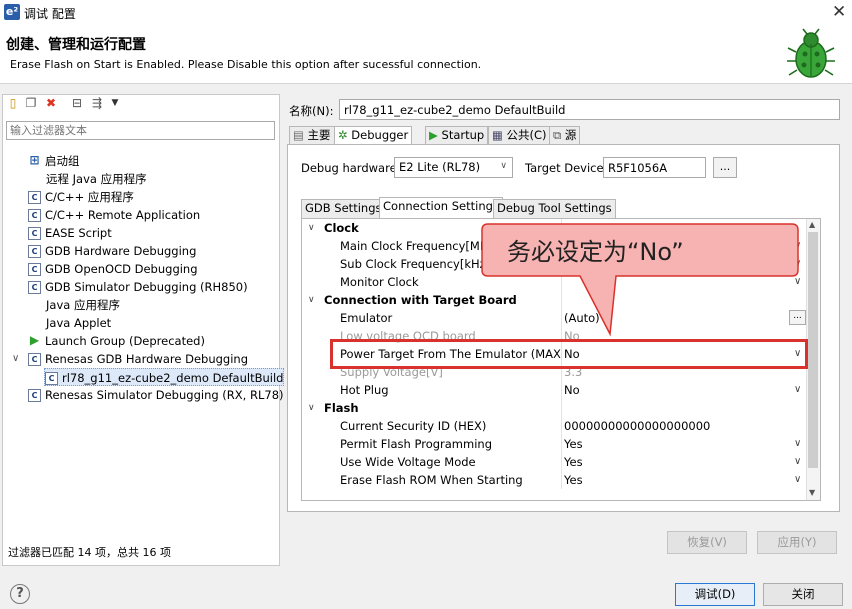 The width and height of the screenshot is (852, 609). Describe the element at coordinates (12, 12) in the screenshot. I see `app-icon: e²` at that location.